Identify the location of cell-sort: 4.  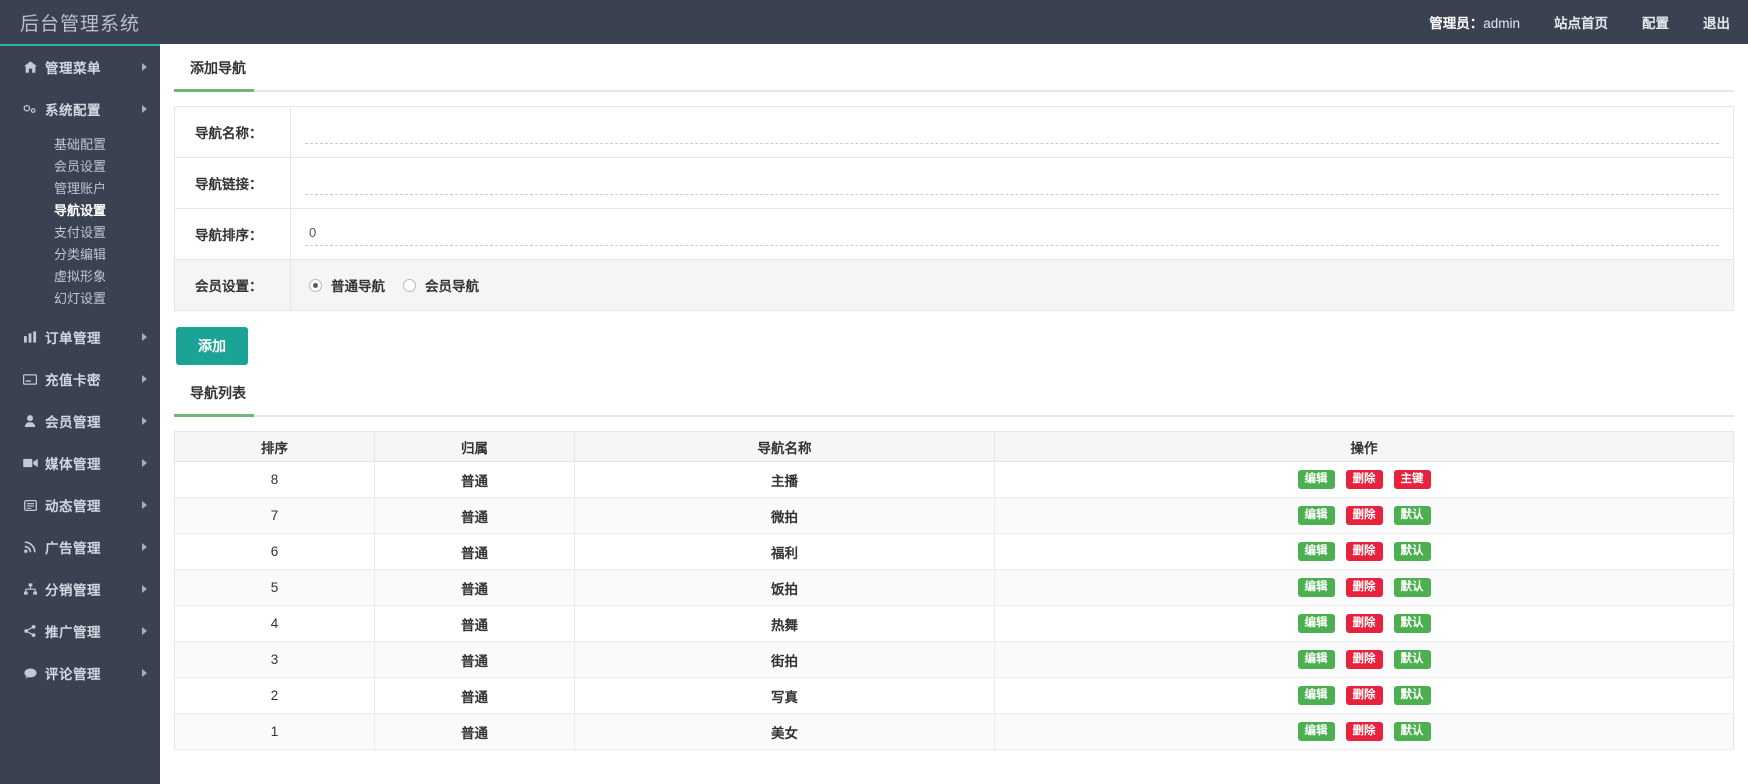
(274, 623).